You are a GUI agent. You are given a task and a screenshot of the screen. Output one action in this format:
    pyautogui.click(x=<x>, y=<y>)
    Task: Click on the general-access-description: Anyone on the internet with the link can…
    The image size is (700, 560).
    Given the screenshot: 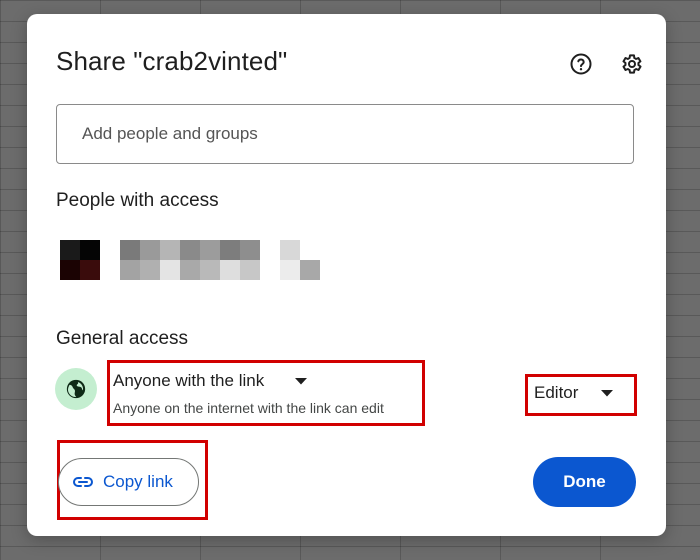 What is the action you would take?
    pyautogui.click(x=248, y=408)
    